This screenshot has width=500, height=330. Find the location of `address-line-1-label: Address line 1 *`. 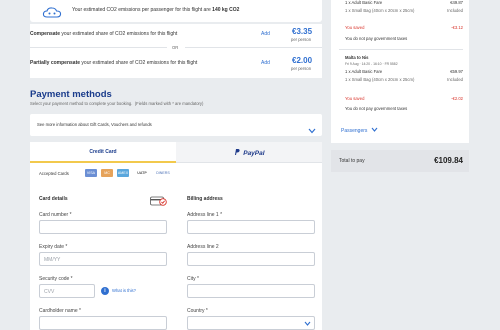

address-line-1-label: Address line 1 * is located at coordinates (205, 215).